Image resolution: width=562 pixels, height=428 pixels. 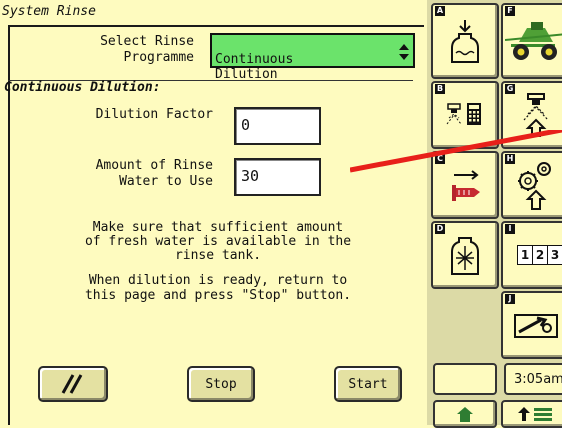 I want to click on rinse-water-input: 30, so click(x=277, y=177).